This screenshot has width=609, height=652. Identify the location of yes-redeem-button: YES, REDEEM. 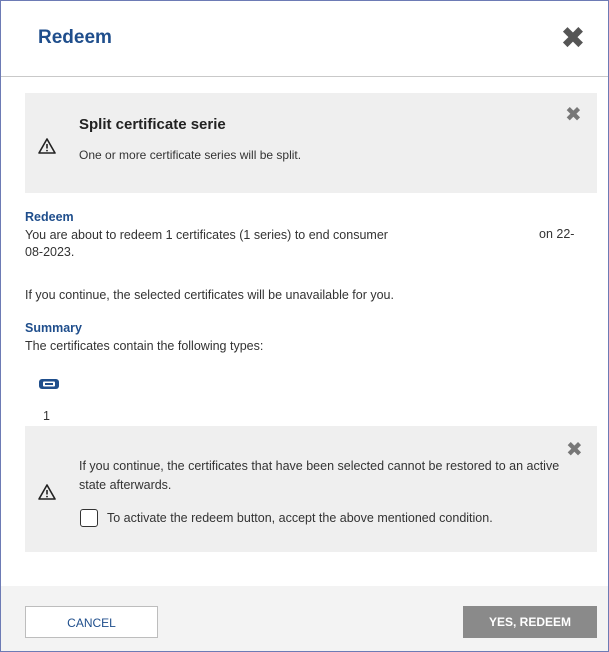
(530, 622).